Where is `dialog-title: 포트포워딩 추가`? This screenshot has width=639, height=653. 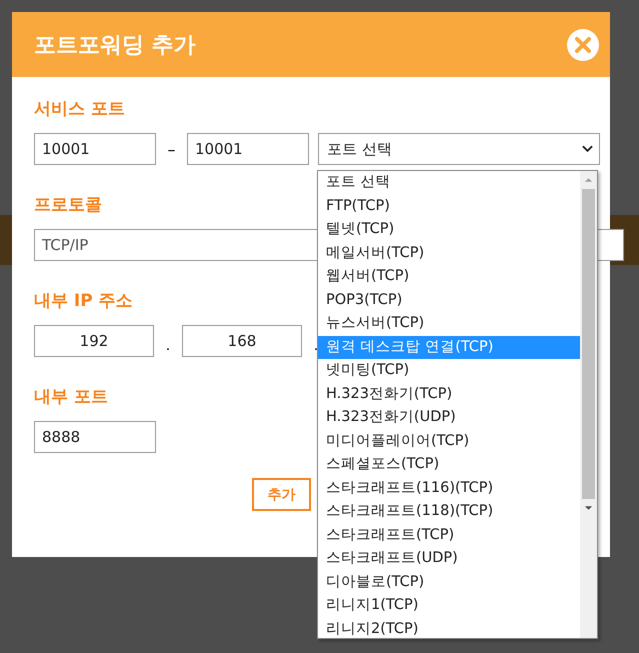 dialog-title: 포트포워딩 추가 is located at coordinates (115, 46).